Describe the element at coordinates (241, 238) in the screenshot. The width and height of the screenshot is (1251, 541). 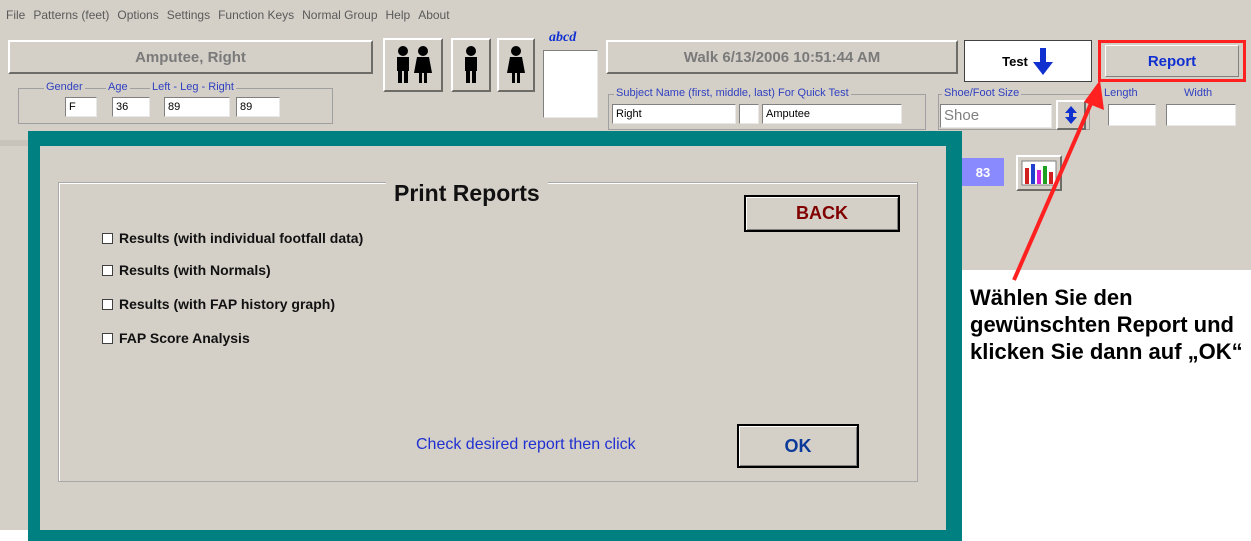
I see `report-option-label: Results (with individual footfall data)` at that location.